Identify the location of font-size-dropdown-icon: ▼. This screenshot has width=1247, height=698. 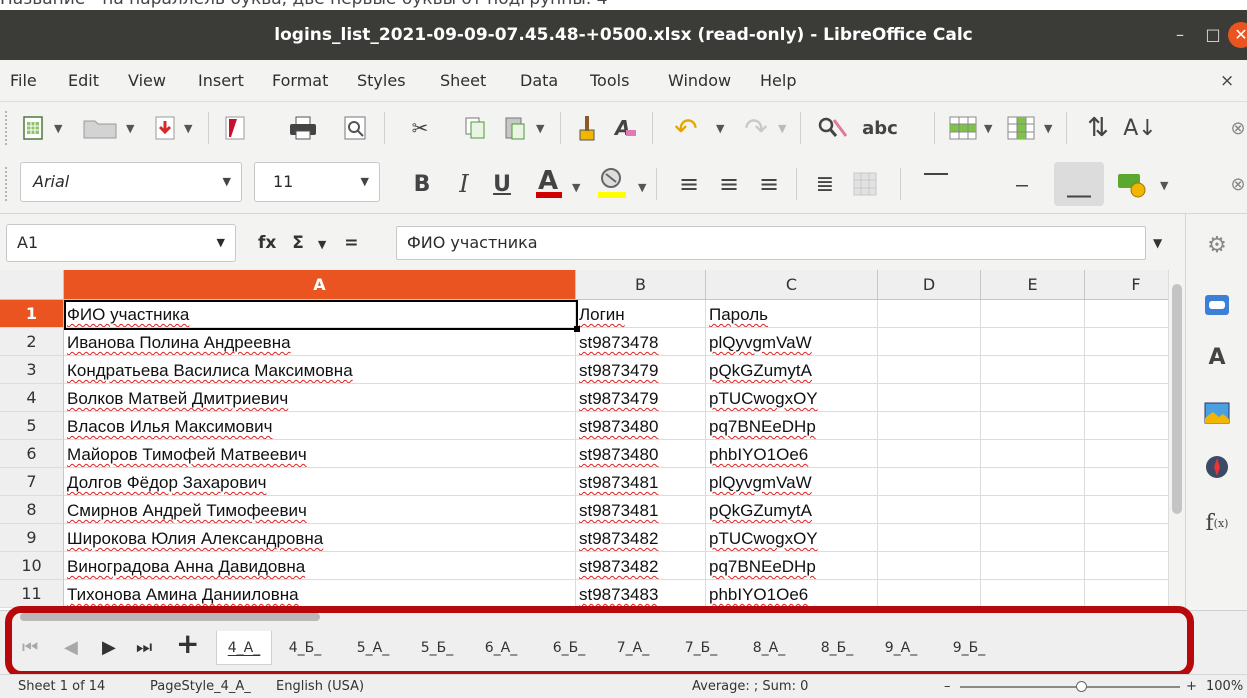
(365, 182).